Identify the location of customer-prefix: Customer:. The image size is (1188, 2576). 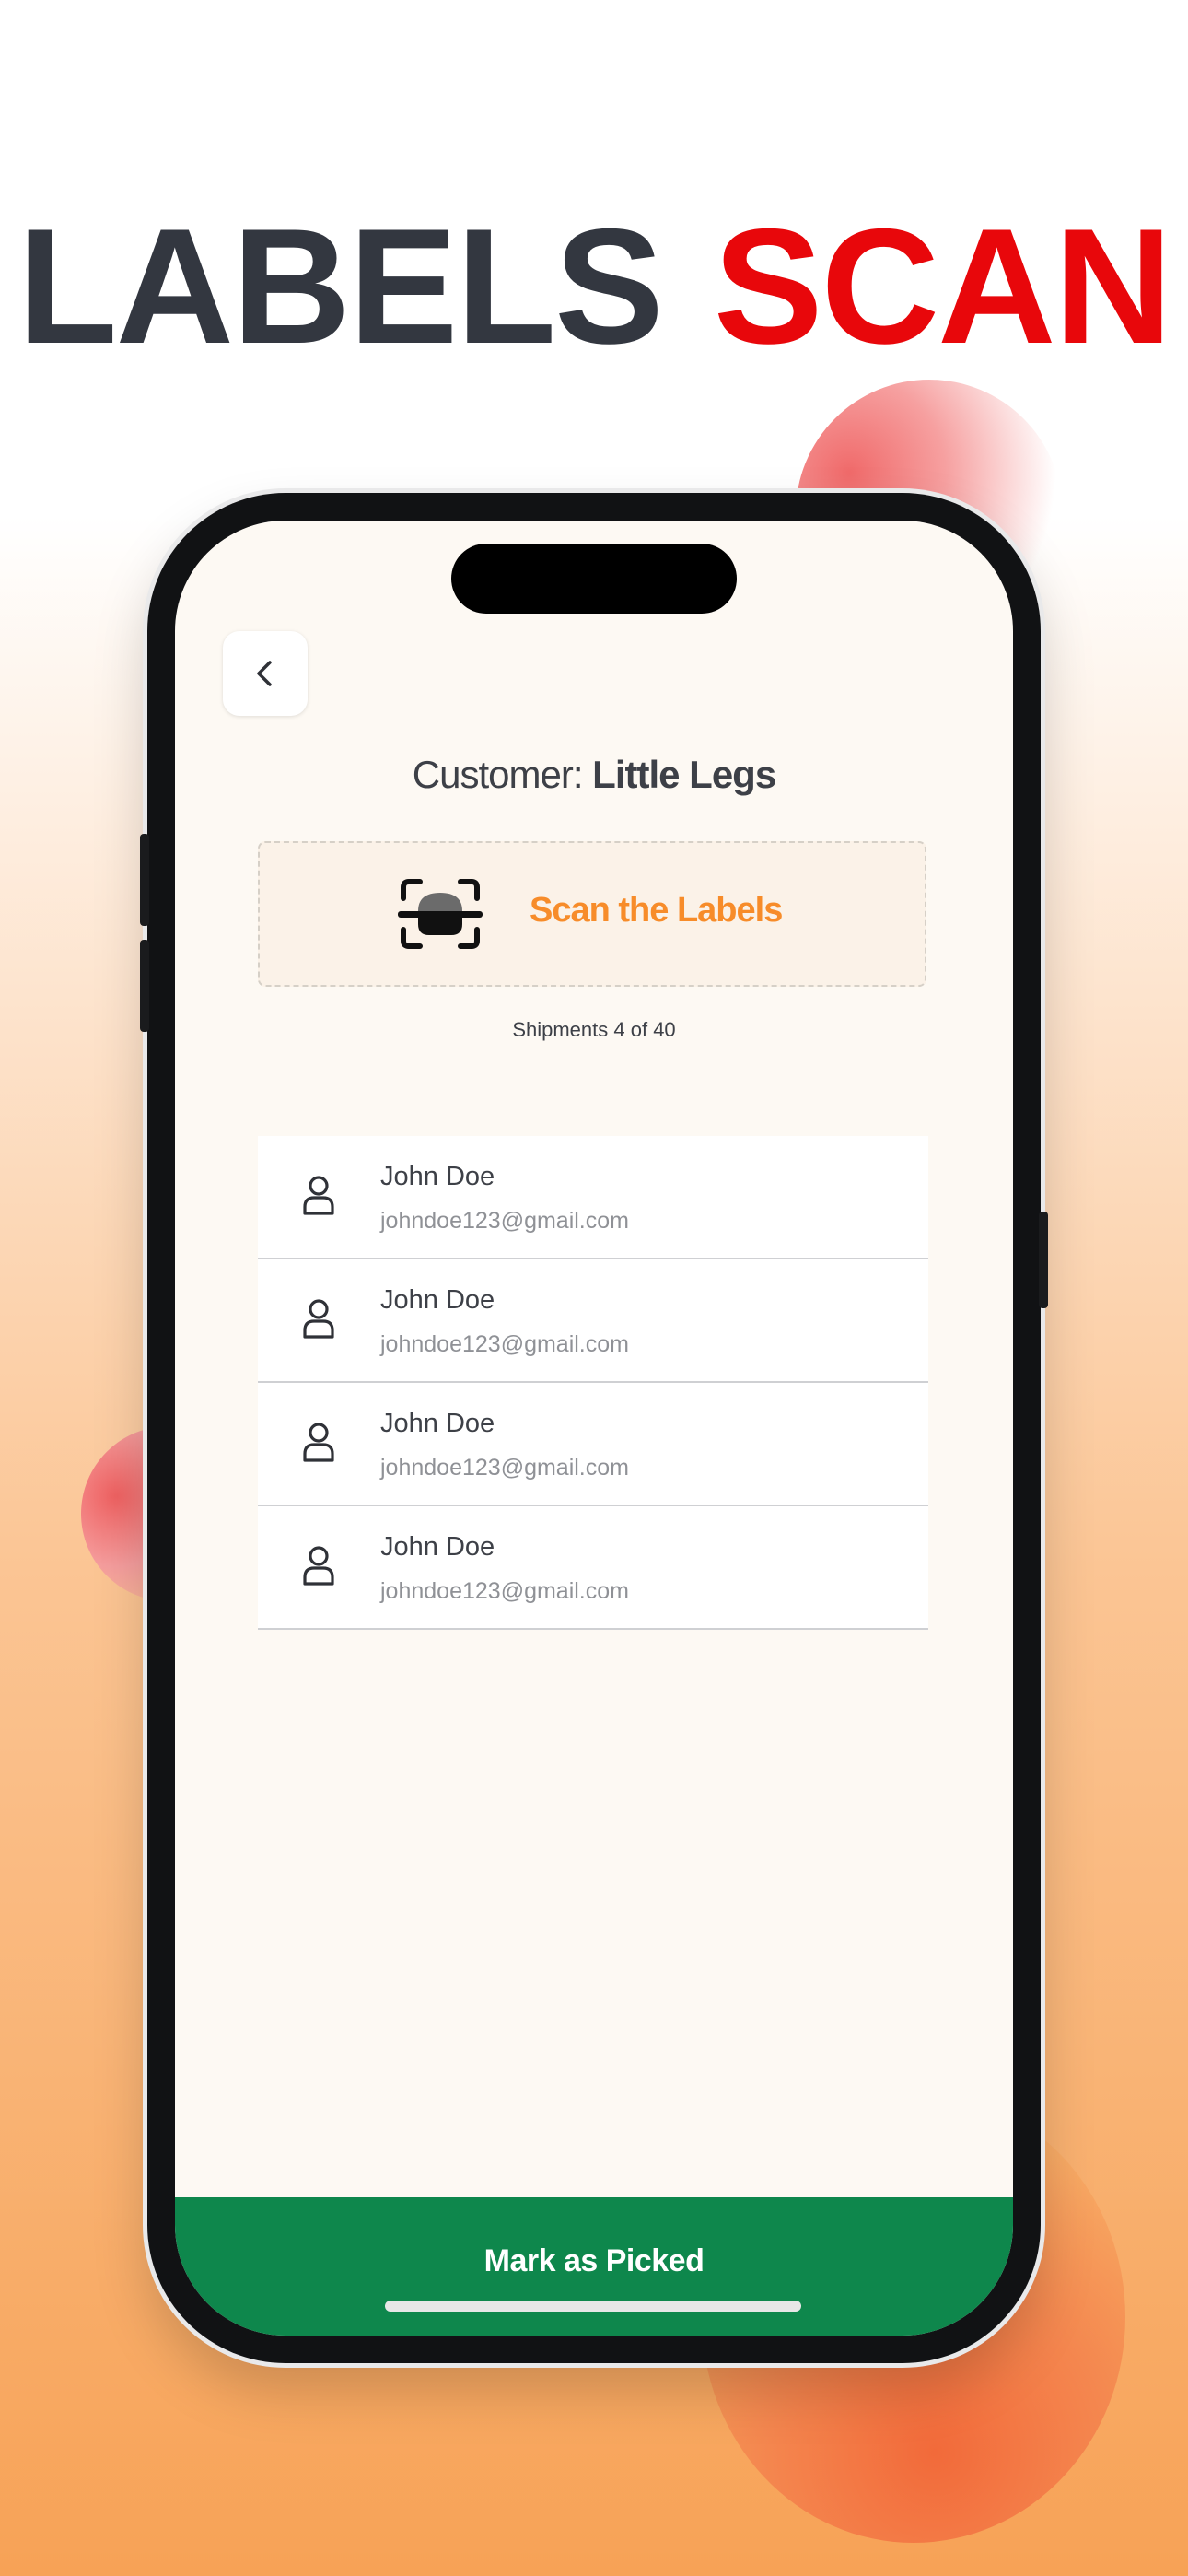
(498, 774).